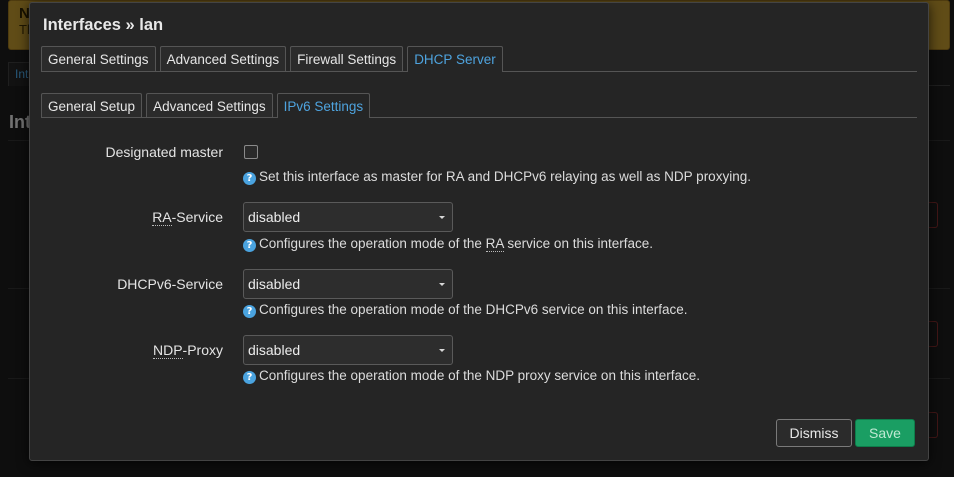 The width and height of the screenshot is (954, 477). I want to click on ra-help-abbr: RA, so click(494, 244).